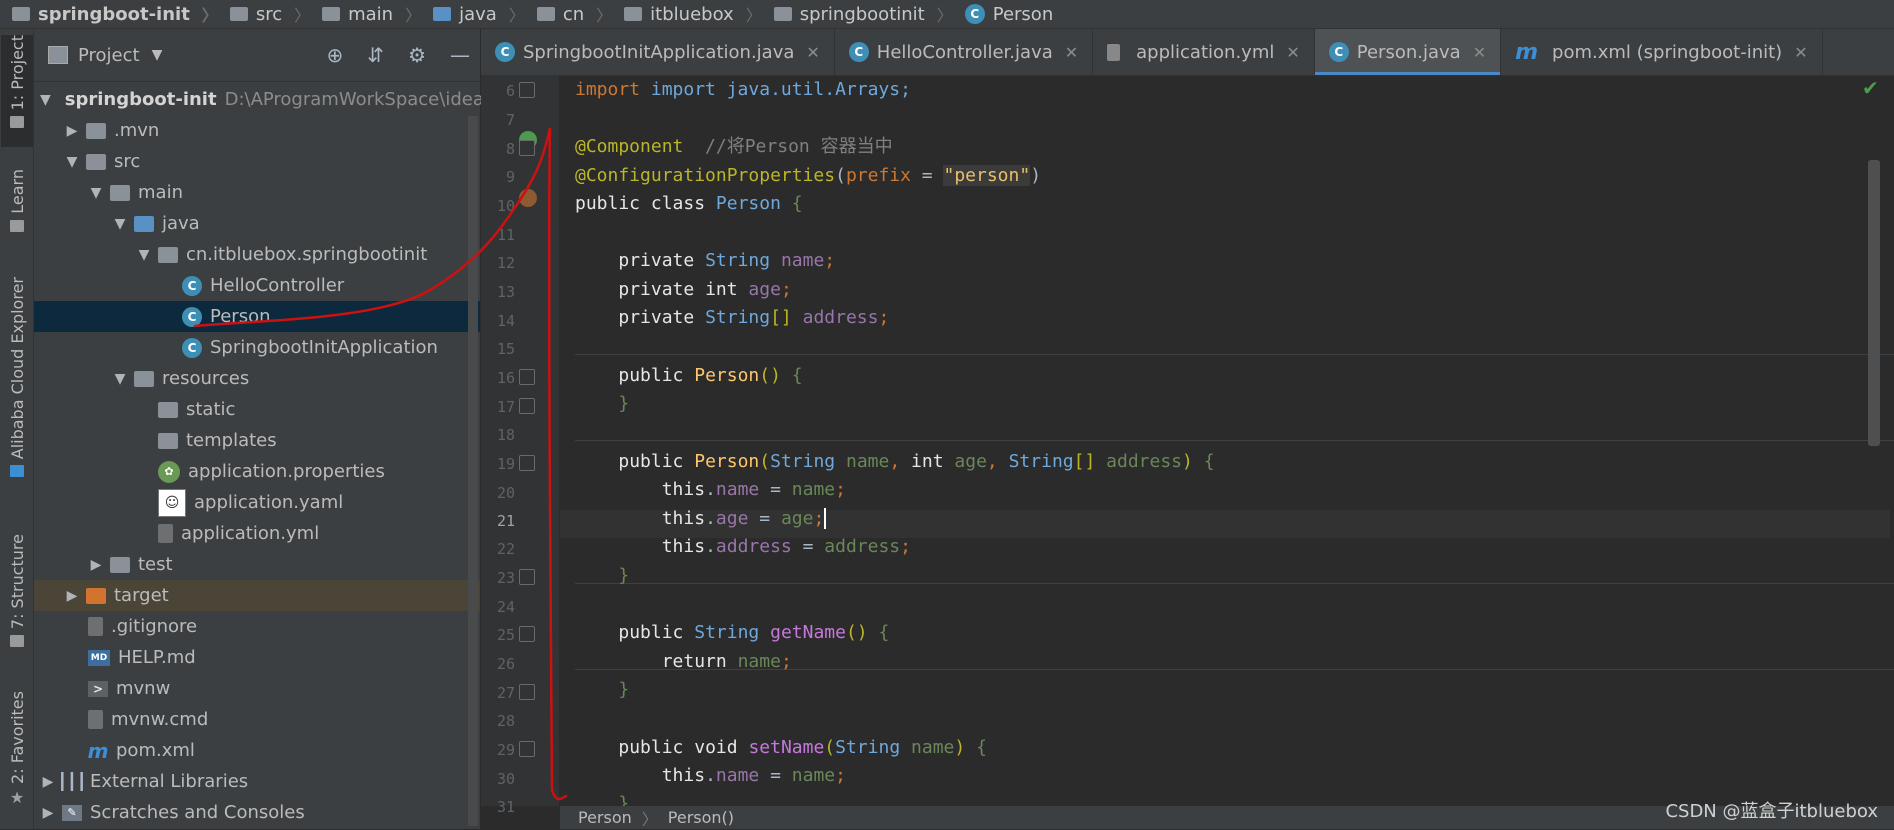 This screenshot has height=830, width=1894. Describe the element at coordinates (257, 657) in the screenshot. I see `tree-item-help-md: MD HELP.md` at that location.